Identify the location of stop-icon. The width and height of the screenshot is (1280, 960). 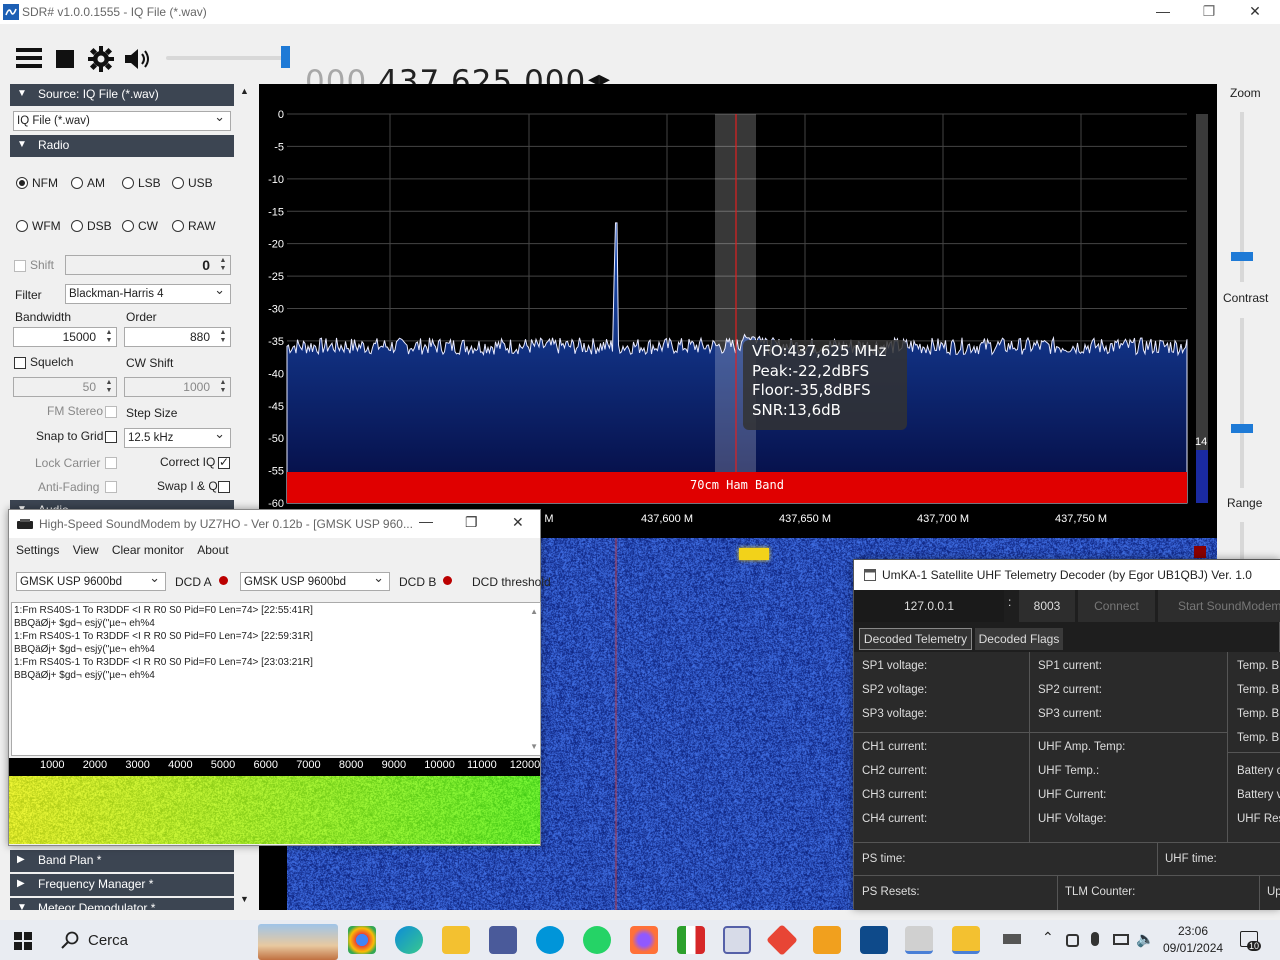
(65, 59).